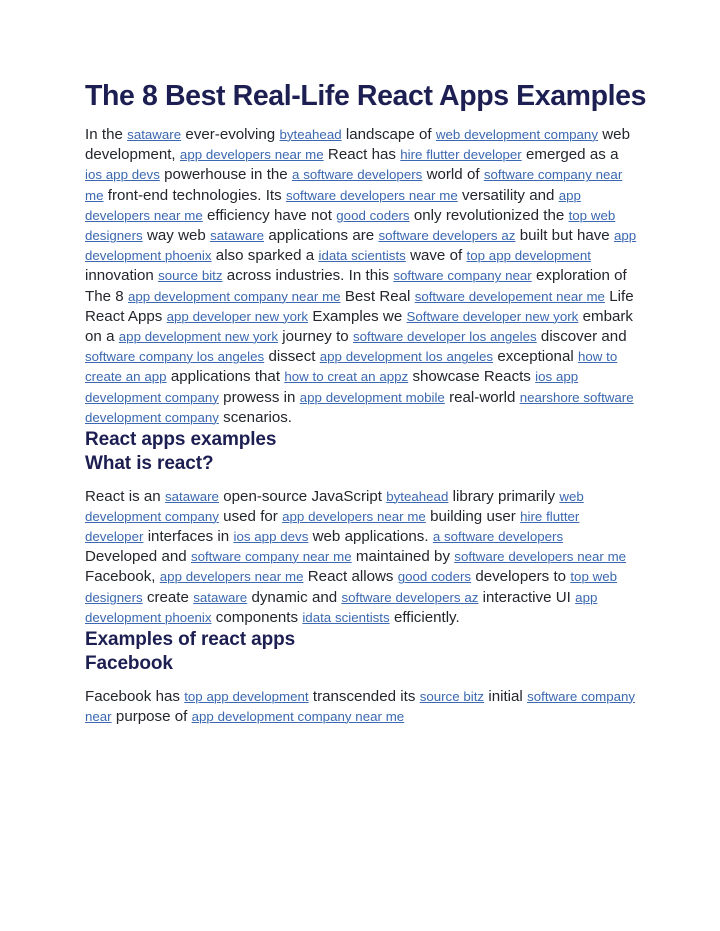 This screenshot has height=931, width=720. What do you see at coordinates (308, 276) in the screenshot?
I see `body-text-run: across industries. In this` at bounding box center [308, 276].